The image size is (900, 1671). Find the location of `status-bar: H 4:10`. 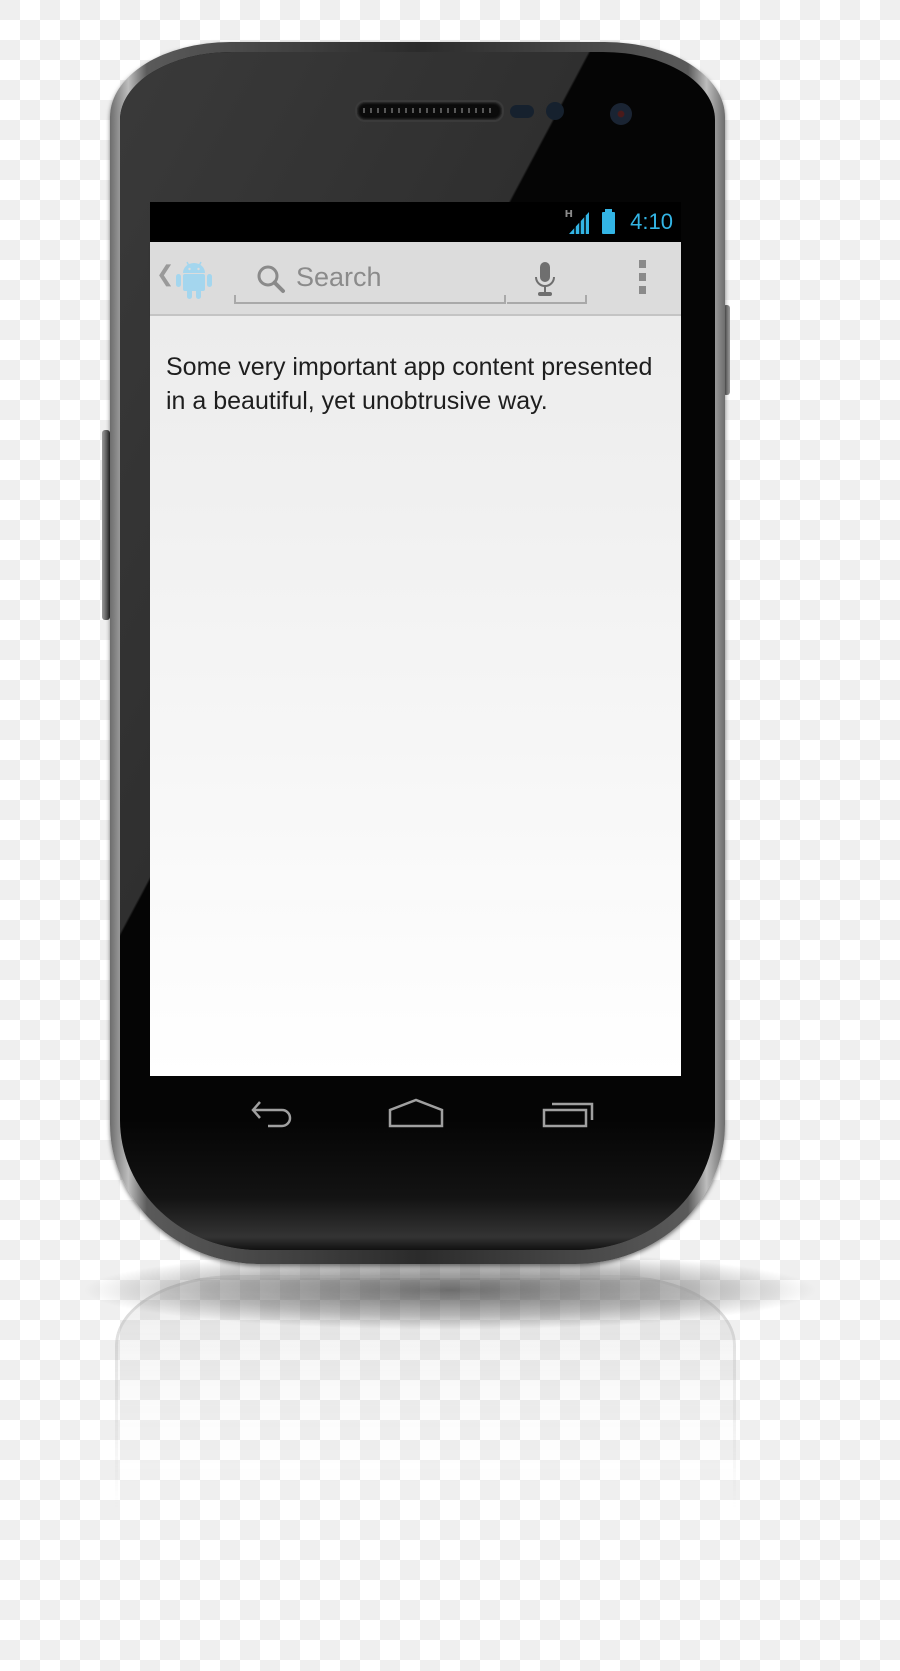

status-bar: H 4:10 is located at coordinates (415, 222).